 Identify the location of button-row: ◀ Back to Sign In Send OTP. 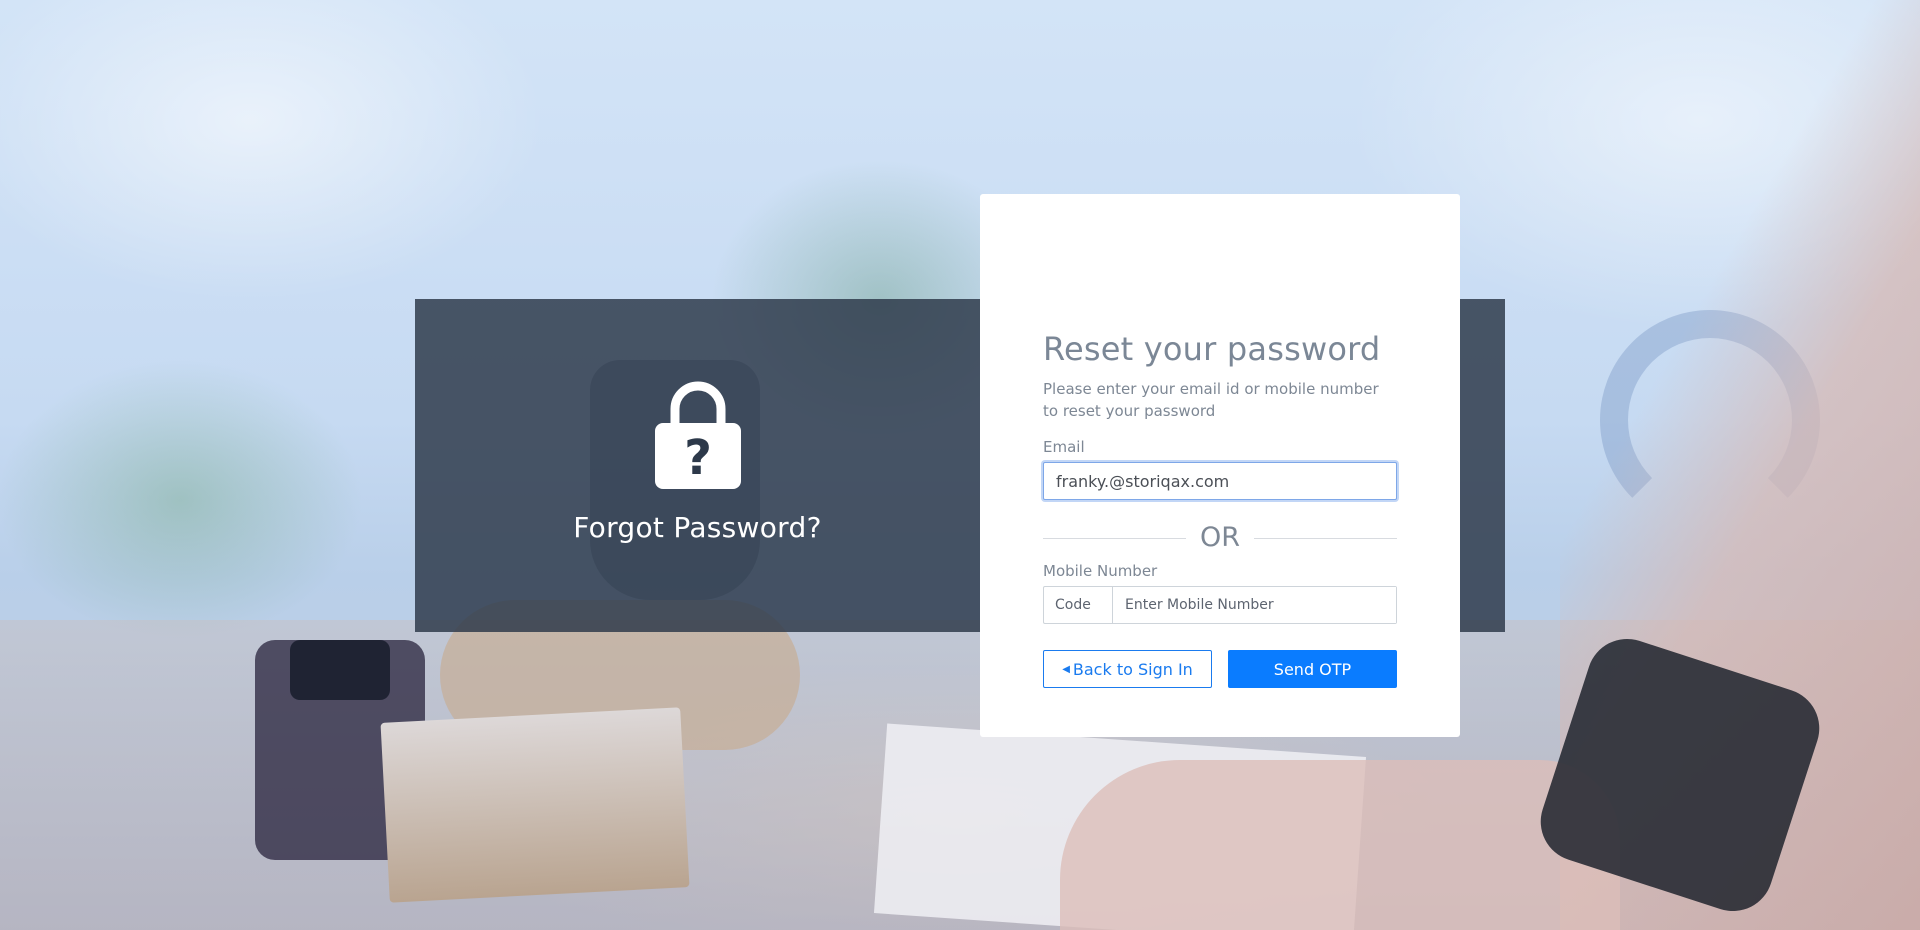
(1220, 669).